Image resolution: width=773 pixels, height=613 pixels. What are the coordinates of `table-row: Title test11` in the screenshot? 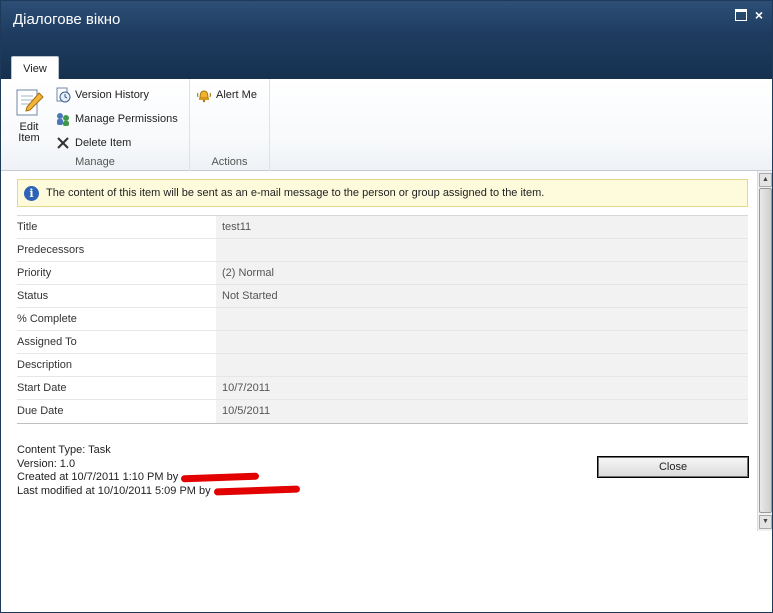 It's located at (382, 227).